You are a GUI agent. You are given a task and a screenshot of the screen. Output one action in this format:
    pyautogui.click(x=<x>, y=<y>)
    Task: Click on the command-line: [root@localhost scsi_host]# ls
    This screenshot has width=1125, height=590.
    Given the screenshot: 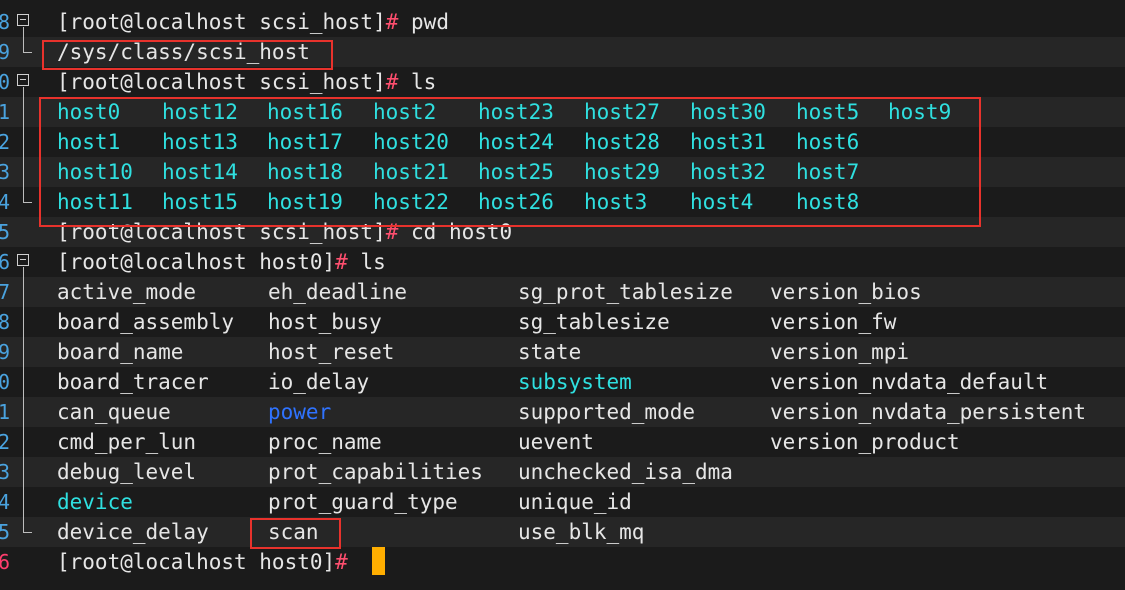 What is the action you would take?
    pyautogui.click(x=246, y=82)
    